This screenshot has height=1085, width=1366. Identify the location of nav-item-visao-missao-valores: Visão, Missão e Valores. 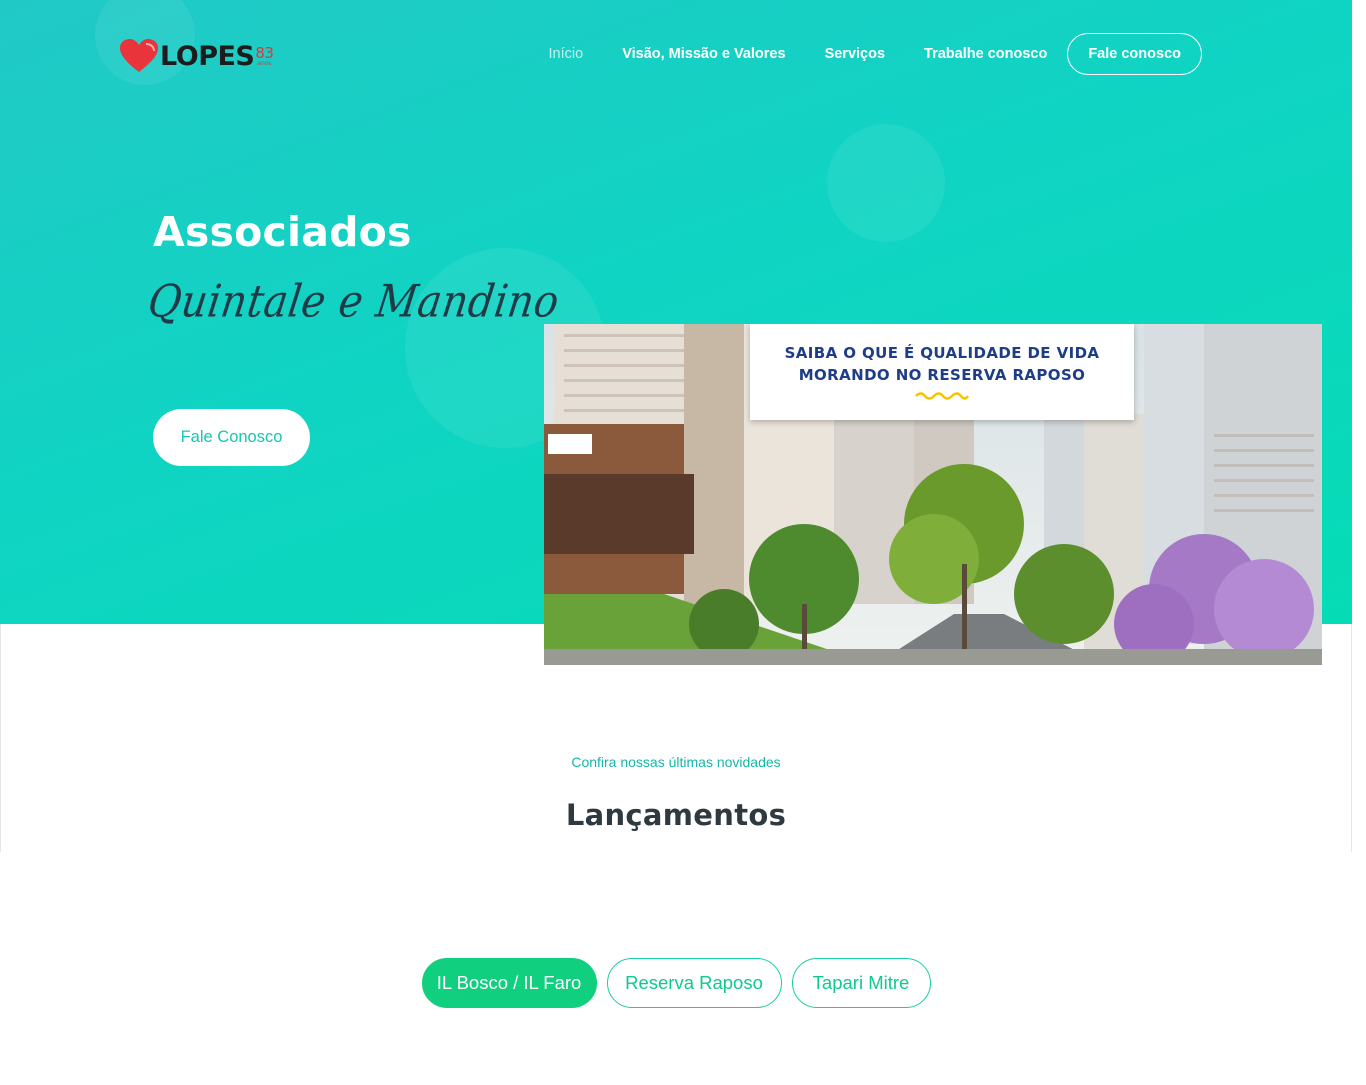
(703, 54).